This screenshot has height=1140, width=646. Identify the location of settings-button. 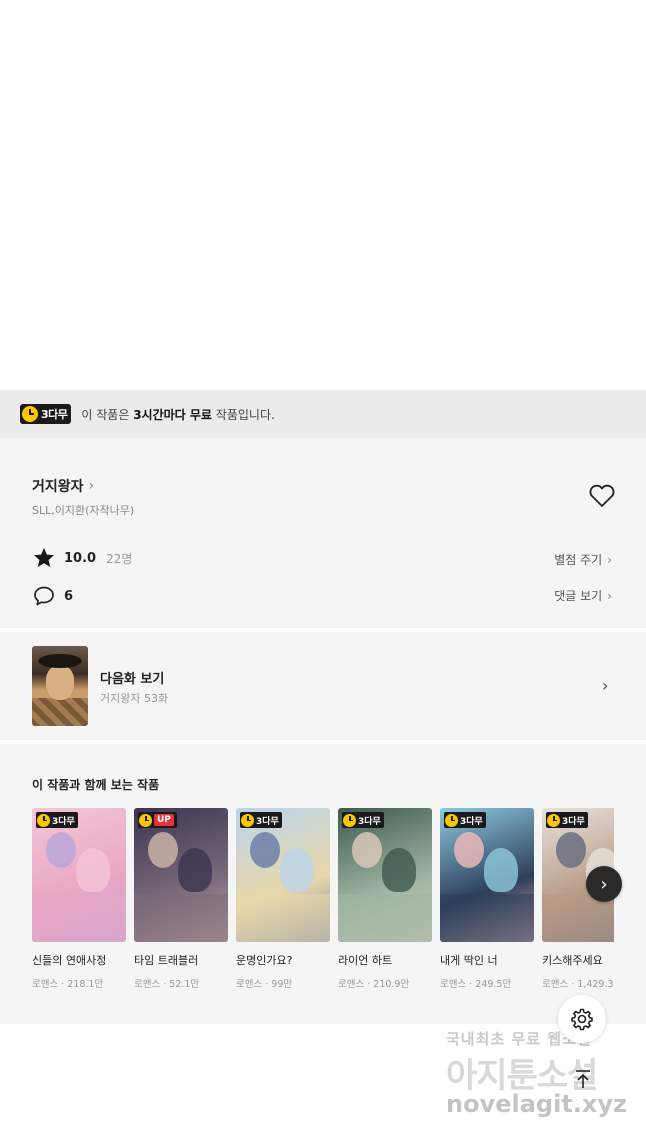
(582, 1019).